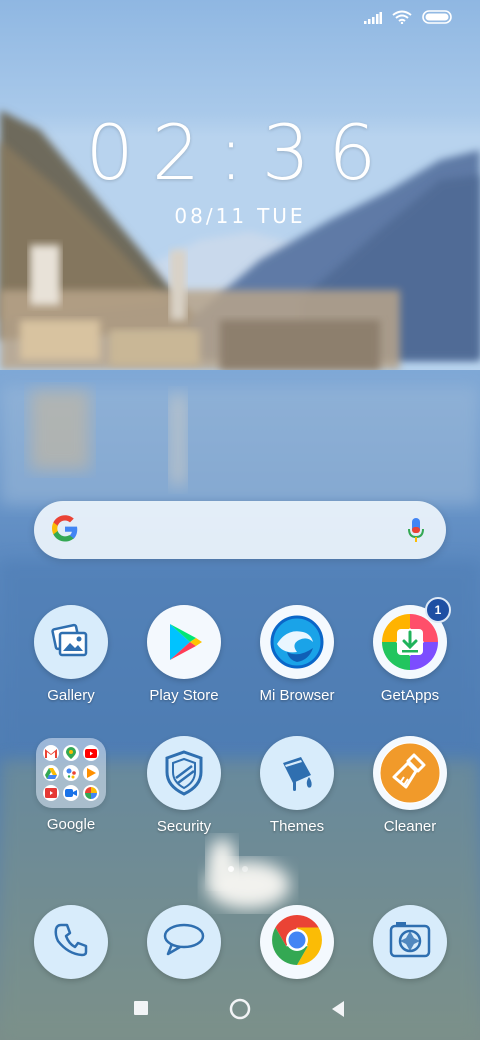 The width and height of the screenshot is (480, 1040). I want to click on play-store-icon, so click(184, 642).